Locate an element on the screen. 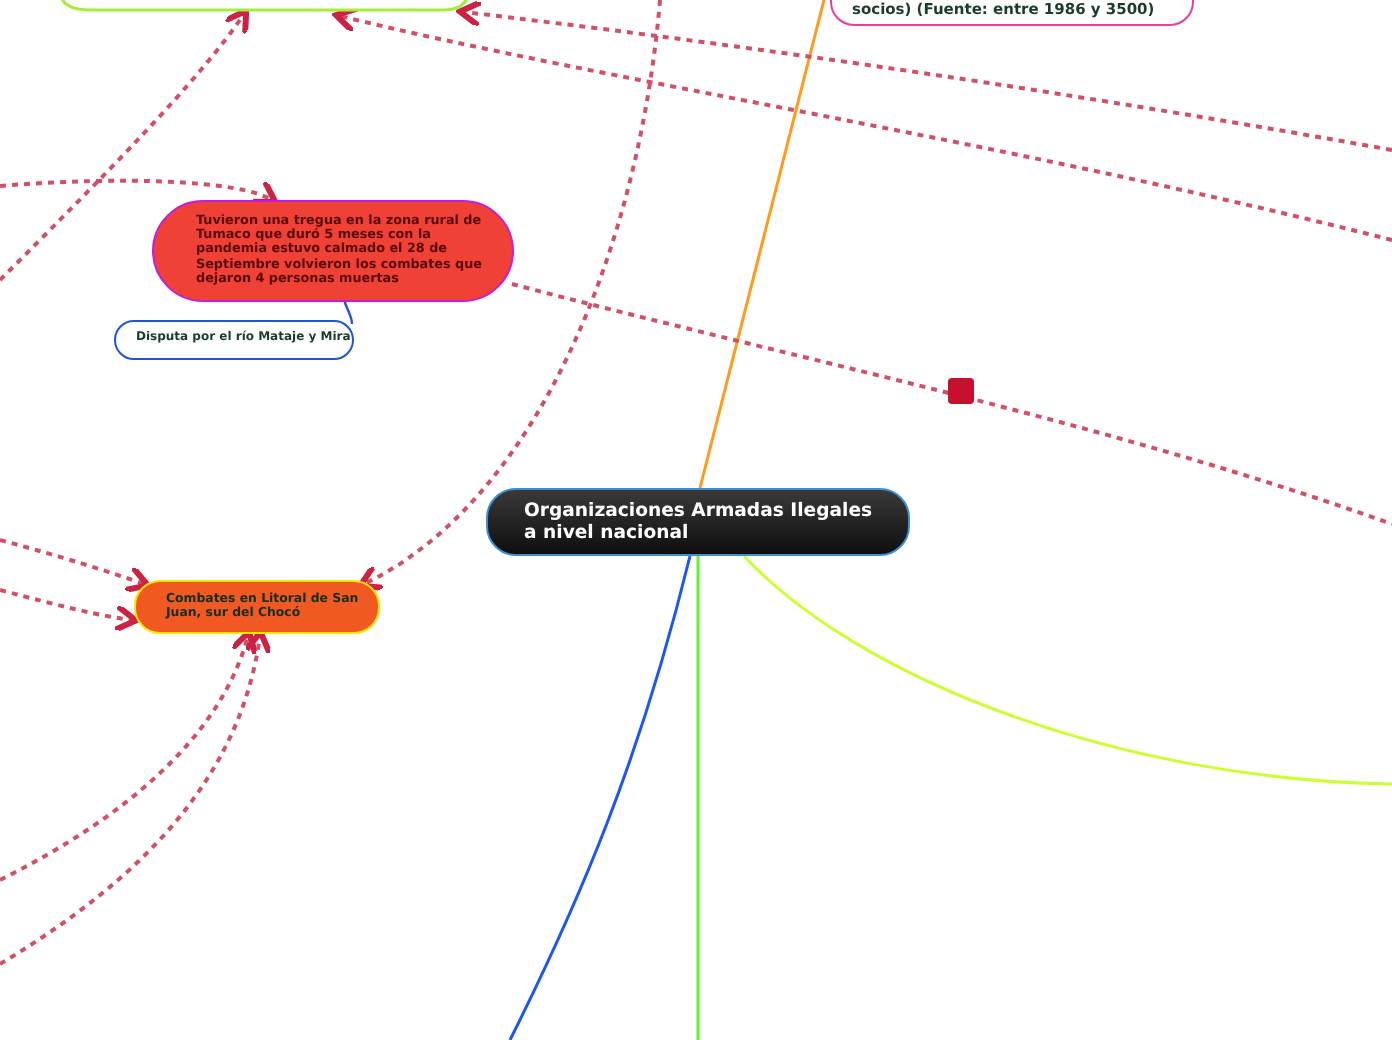 The height and width of the screenshot is (1040, 1392). central-topic: Organizaciones Armadas Ilegales a nivel nacional is located at coordinates (698, 522).